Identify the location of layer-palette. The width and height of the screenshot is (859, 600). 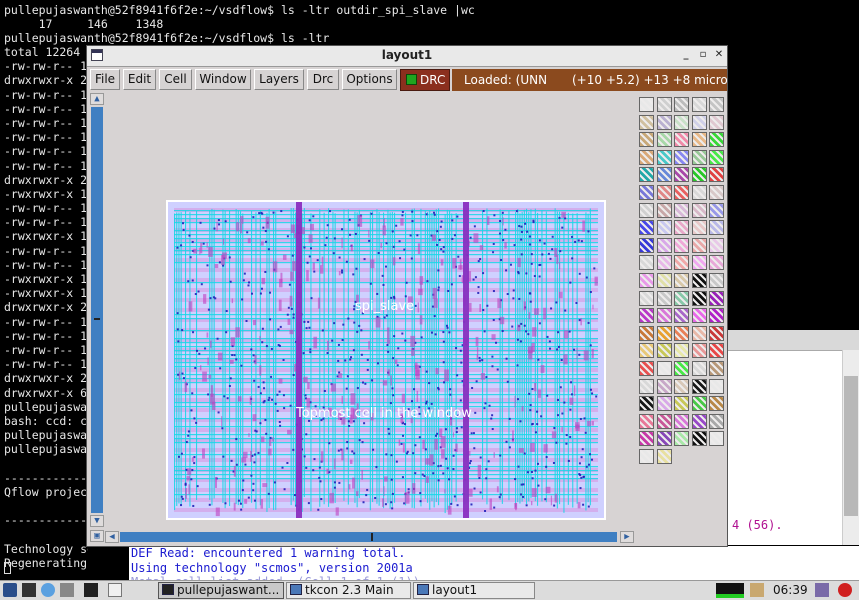
(682, 319).